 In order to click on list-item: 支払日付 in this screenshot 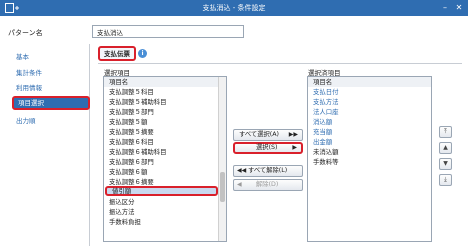, I will do `click(369, 92)`.